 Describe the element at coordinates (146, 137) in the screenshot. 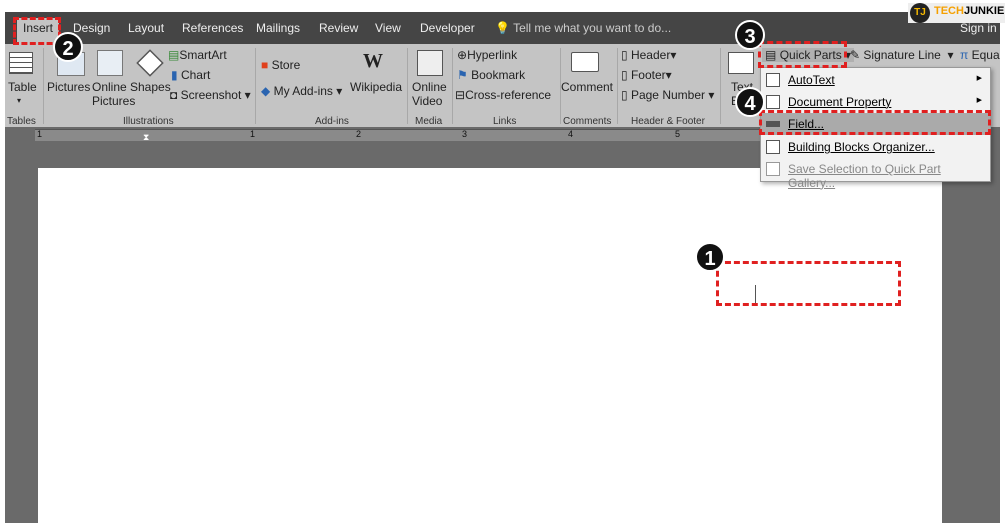

I see `indent-marker: ⧗` at that location.